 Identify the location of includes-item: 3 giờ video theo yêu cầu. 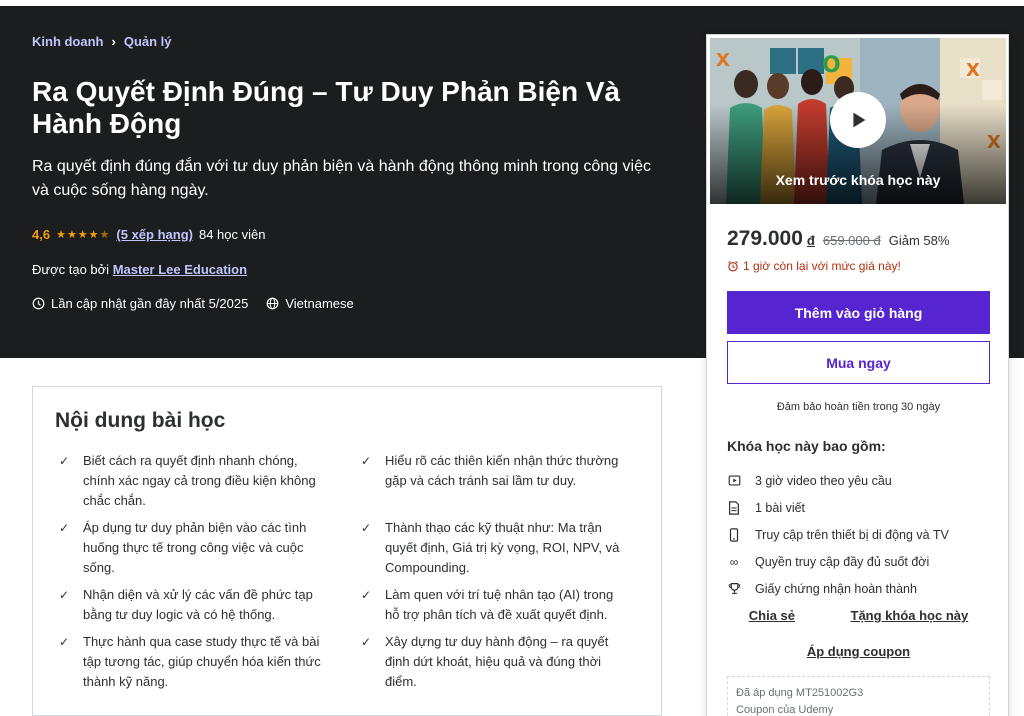
(862, 480).